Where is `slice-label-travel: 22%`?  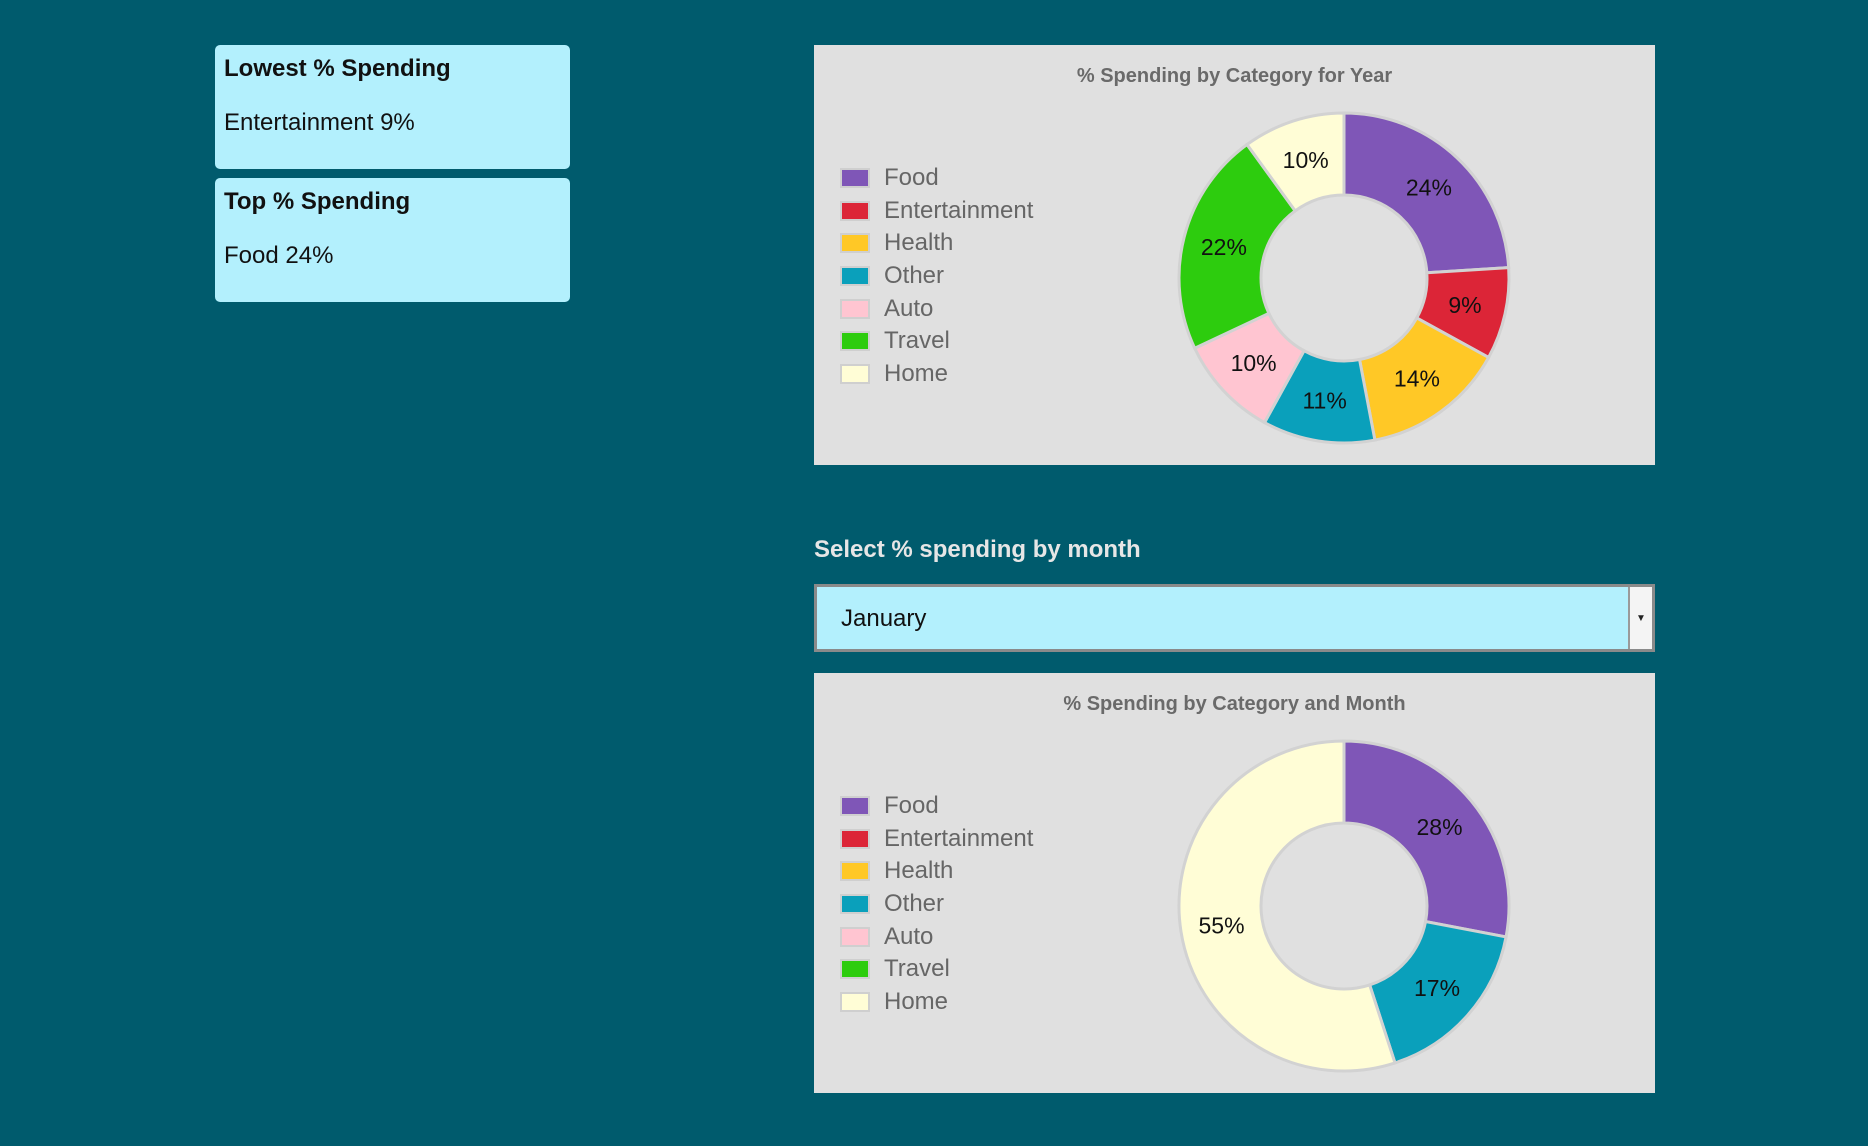
slice-label-travel: 22% is located at coordinates (1224, 247).